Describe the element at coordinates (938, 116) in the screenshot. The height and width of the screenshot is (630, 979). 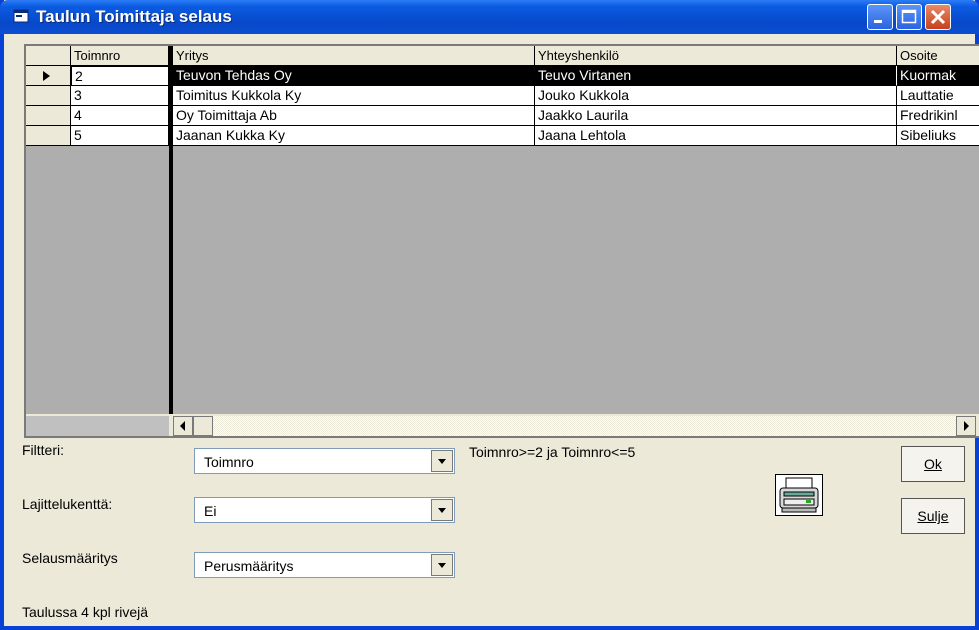
I see `table-cell: Fredrikinl` at that location.